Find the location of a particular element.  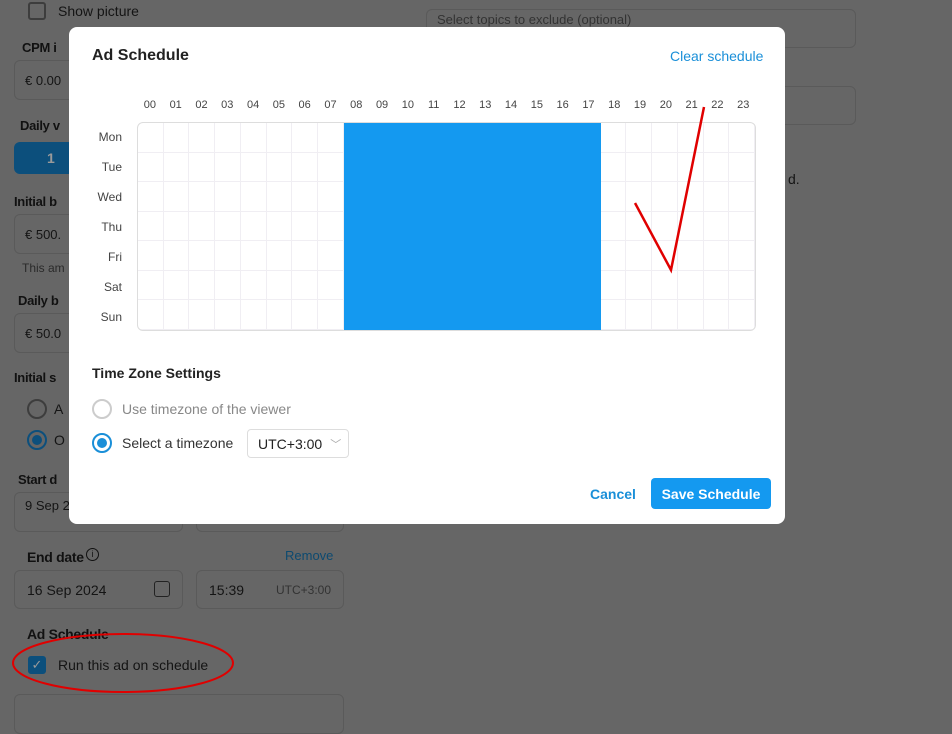

calendar-icon is located at coordinates (162, 589).